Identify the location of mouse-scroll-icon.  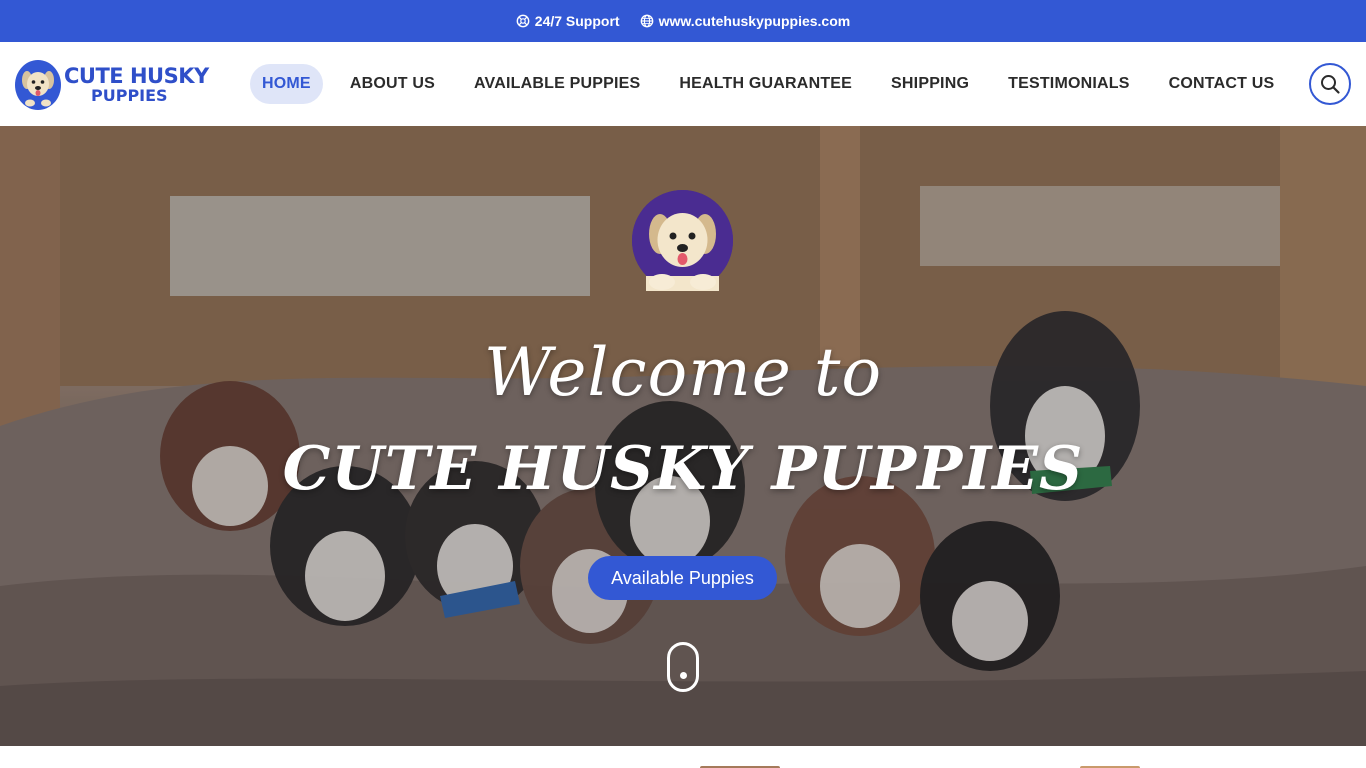
(683, 667).